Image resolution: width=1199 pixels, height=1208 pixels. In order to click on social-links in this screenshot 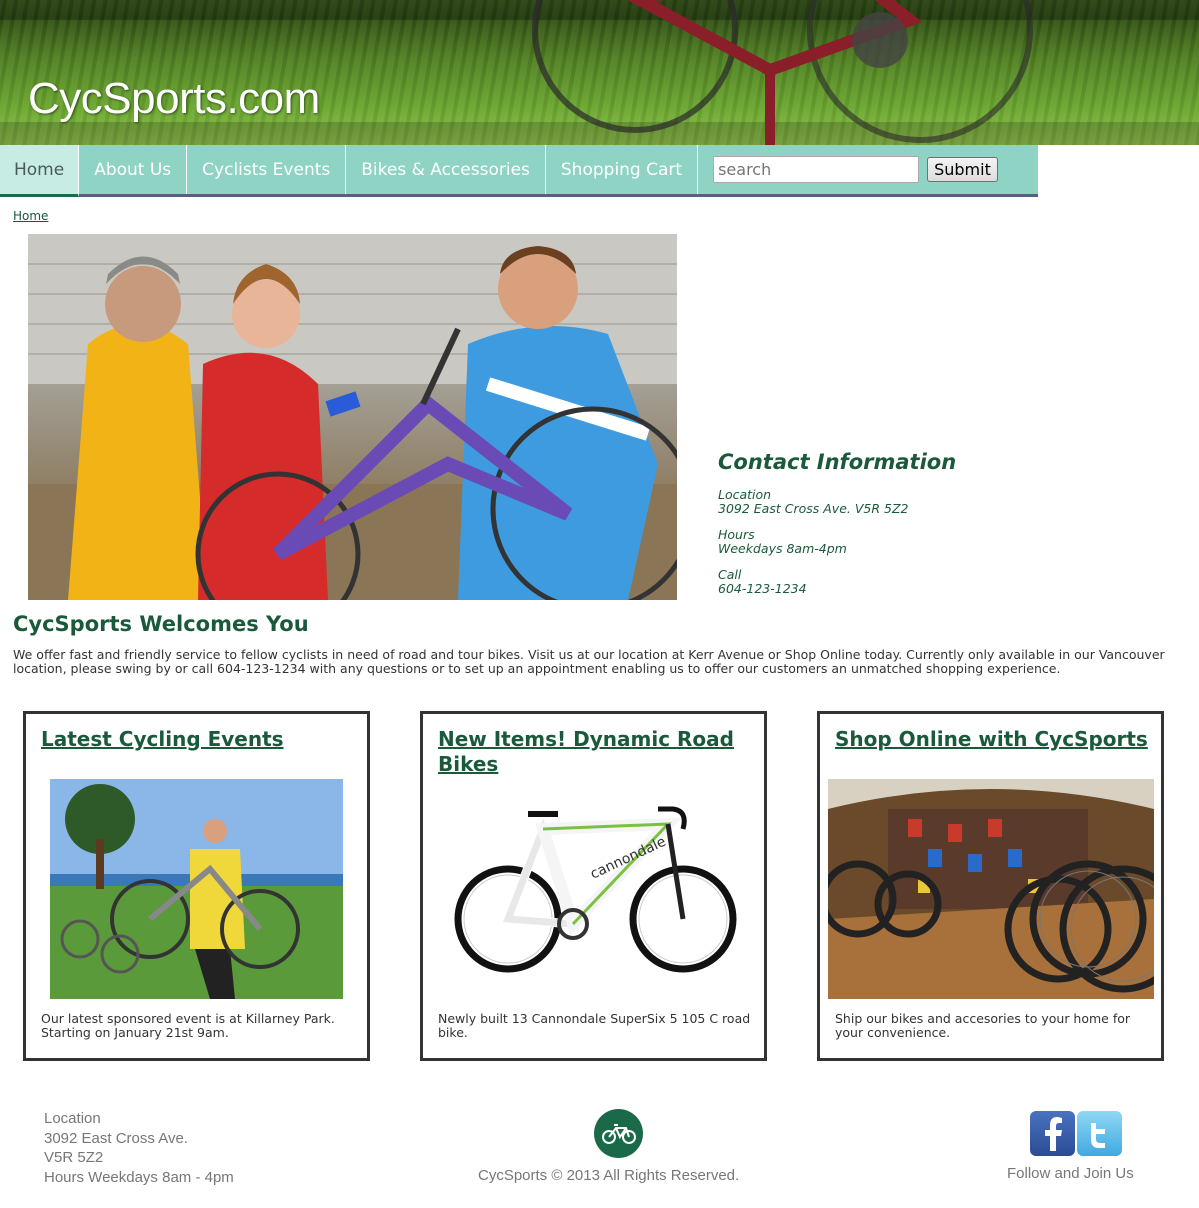, I will do `click(1076, 1133)`.